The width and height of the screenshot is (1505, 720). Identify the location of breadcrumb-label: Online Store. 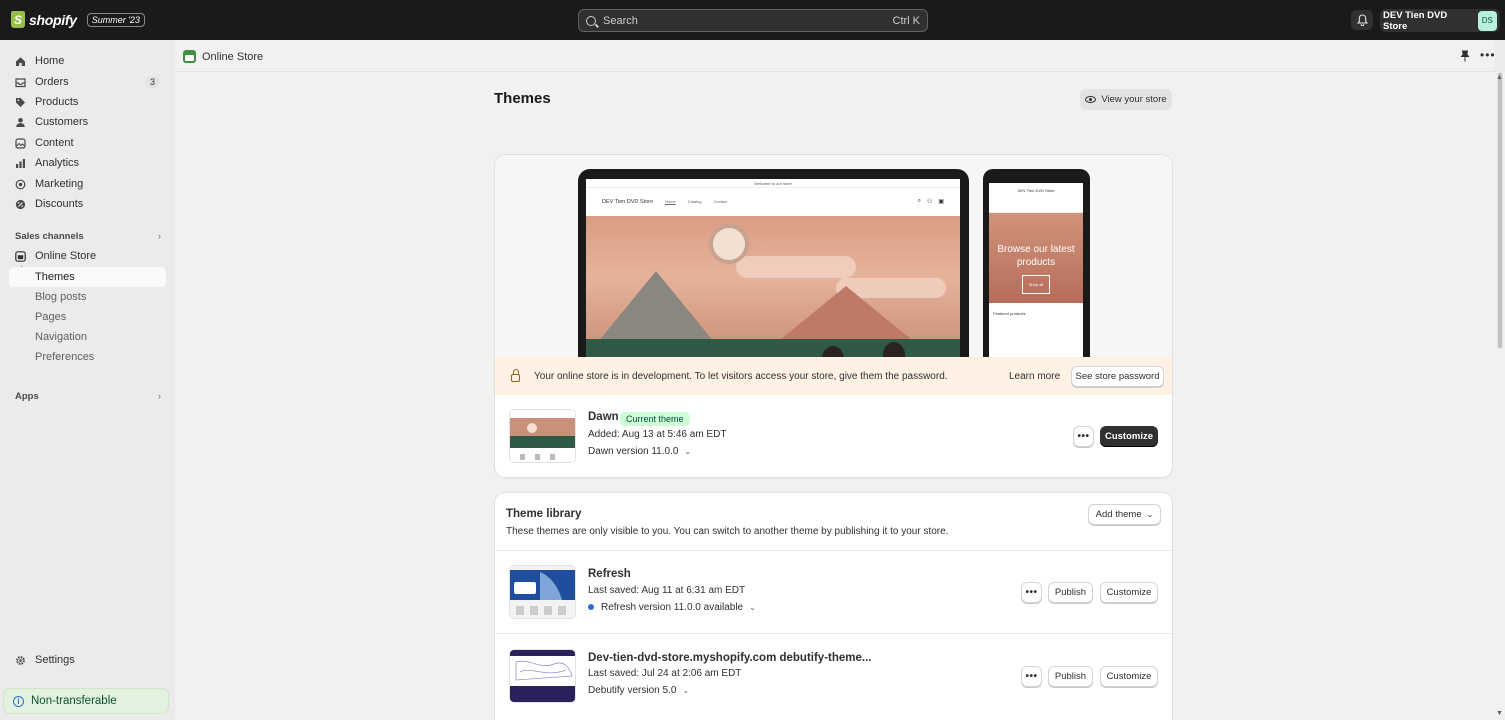
(233, 56).